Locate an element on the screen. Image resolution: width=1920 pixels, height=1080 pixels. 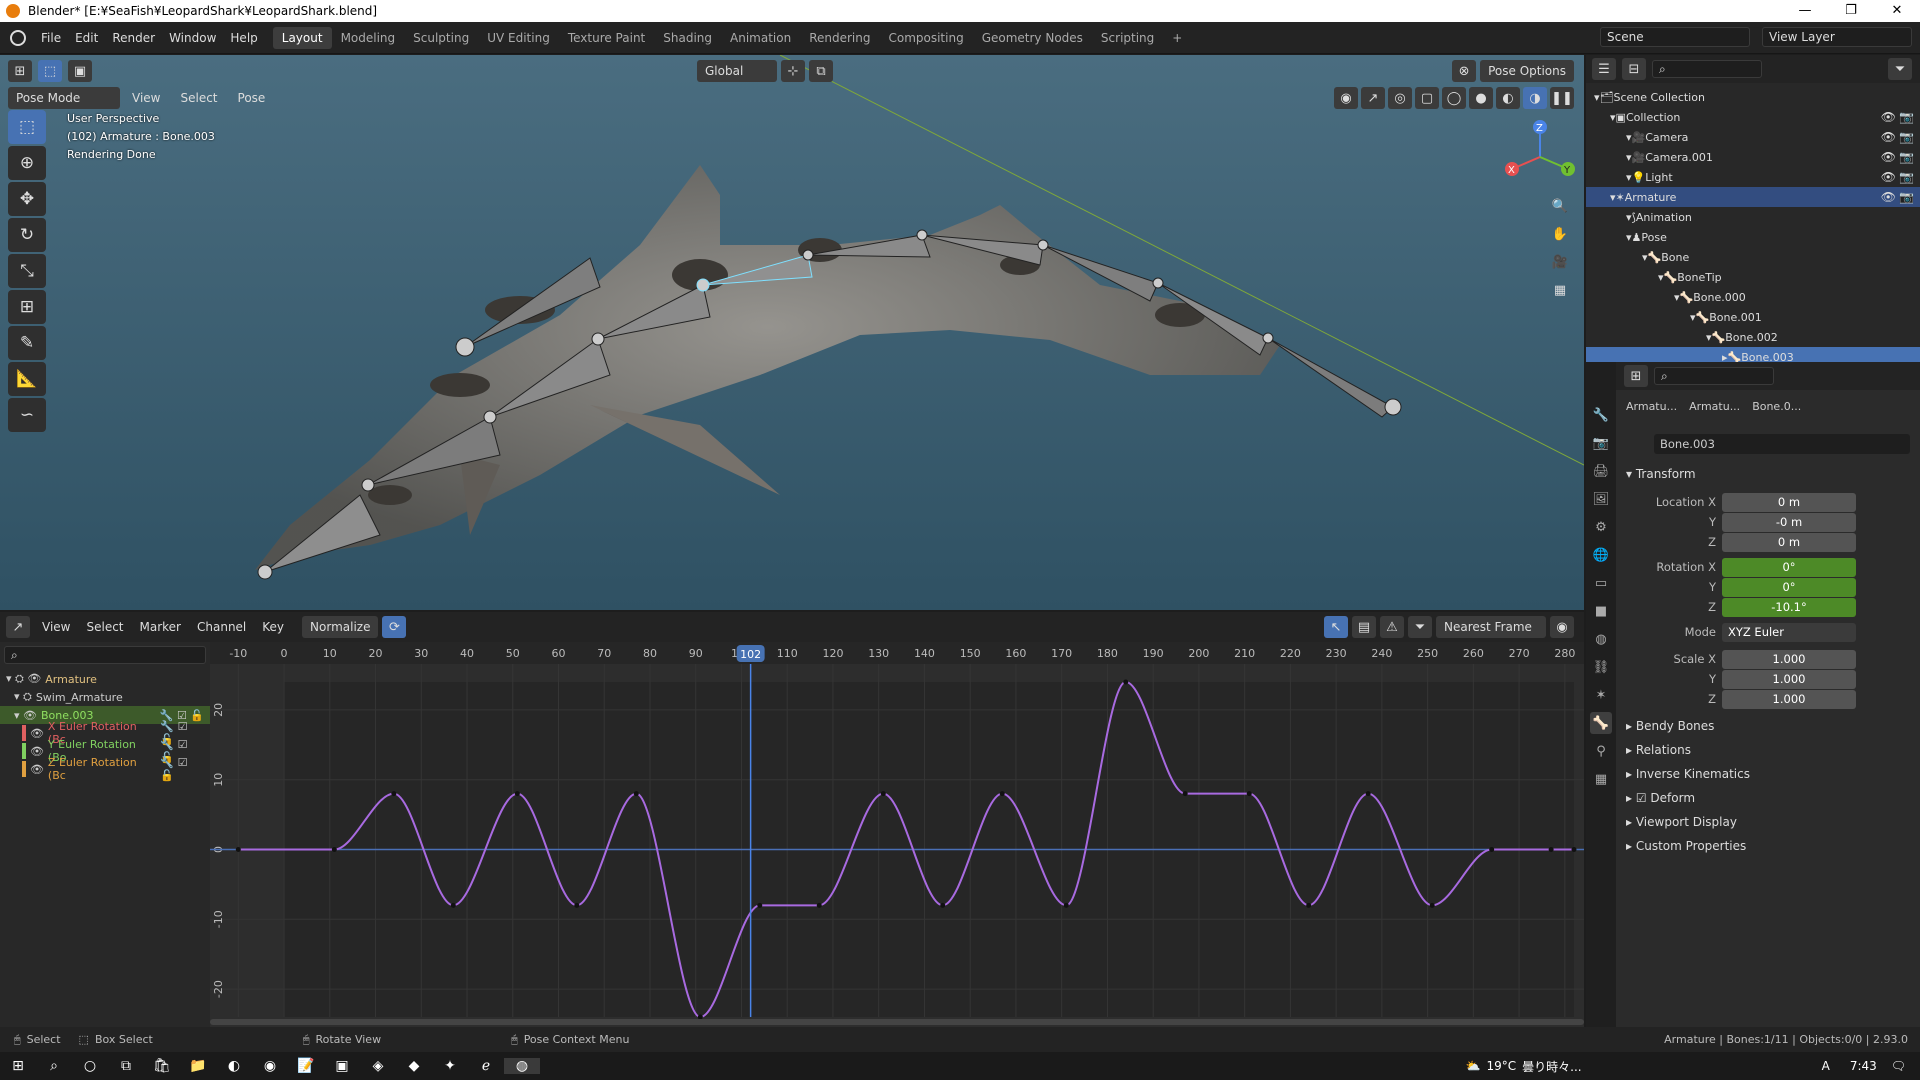
scene-tab-icon: ⚙ is located at coordinates (1601, 527).